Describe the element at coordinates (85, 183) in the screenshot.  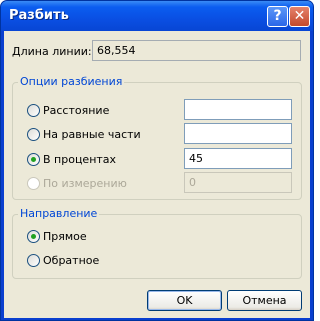
I see `option-measure-label: По измерению` at that location.